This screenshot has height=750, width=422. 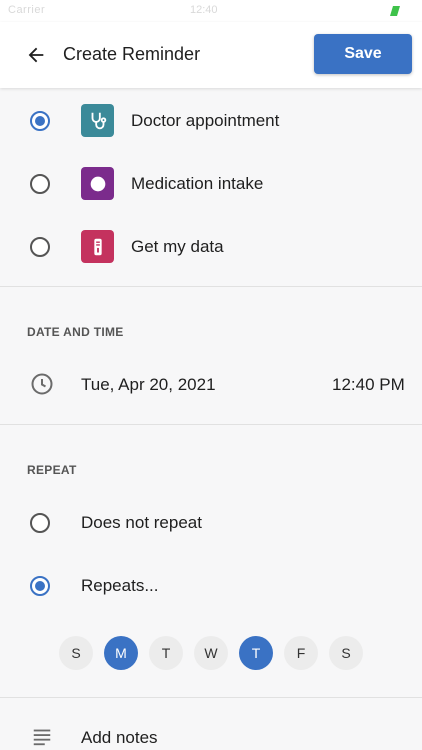 What do you see at coordinates (211, 55) in the screenshot?
I see `app-bar: Create Reminder Save` at bounding box center [211, 55].